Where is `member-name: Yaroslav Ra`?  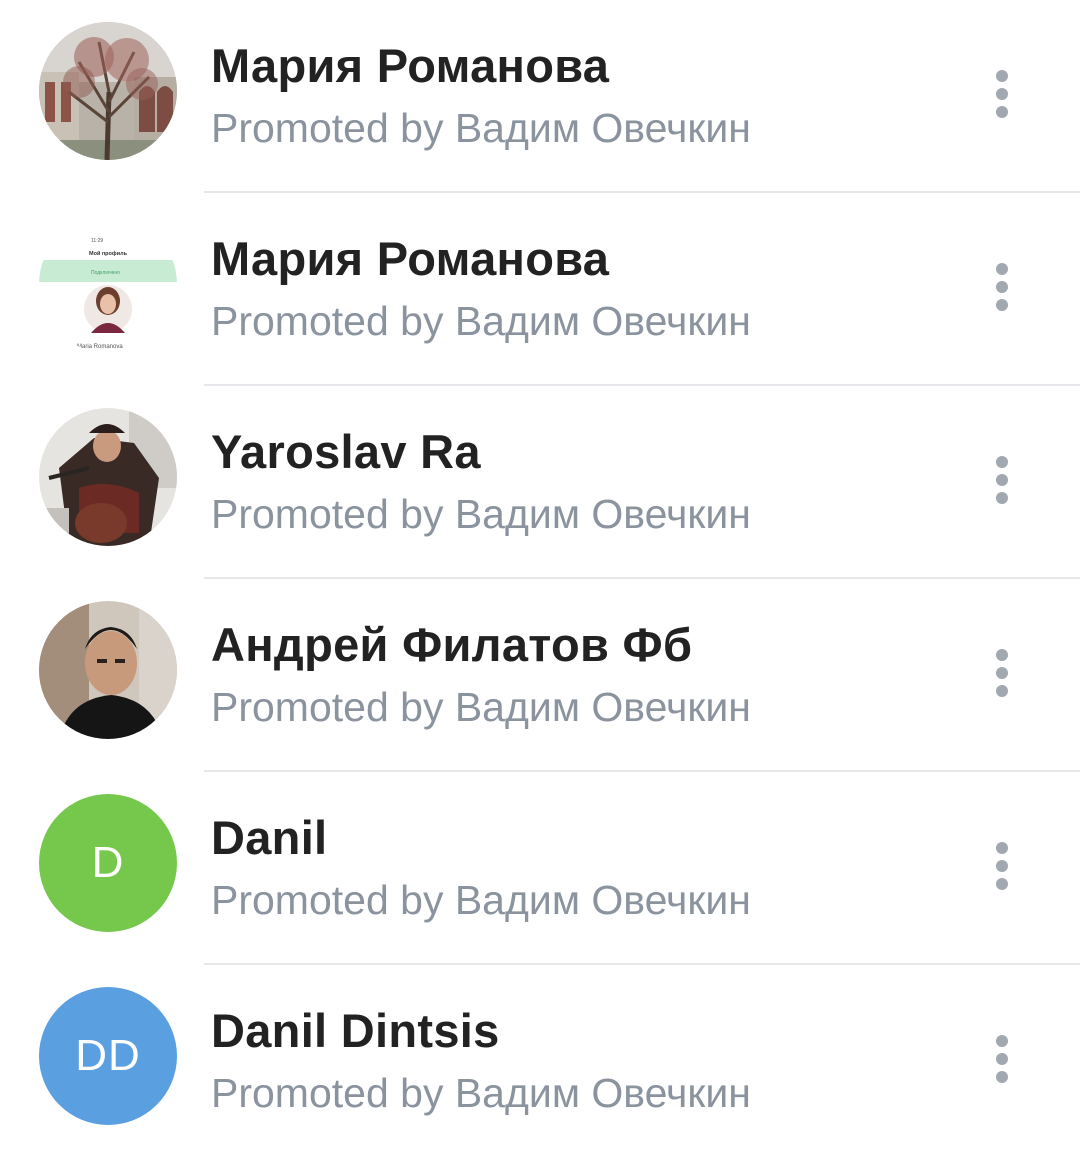
member-name: Yaroslav Ra is located at coordinates (346, 451).